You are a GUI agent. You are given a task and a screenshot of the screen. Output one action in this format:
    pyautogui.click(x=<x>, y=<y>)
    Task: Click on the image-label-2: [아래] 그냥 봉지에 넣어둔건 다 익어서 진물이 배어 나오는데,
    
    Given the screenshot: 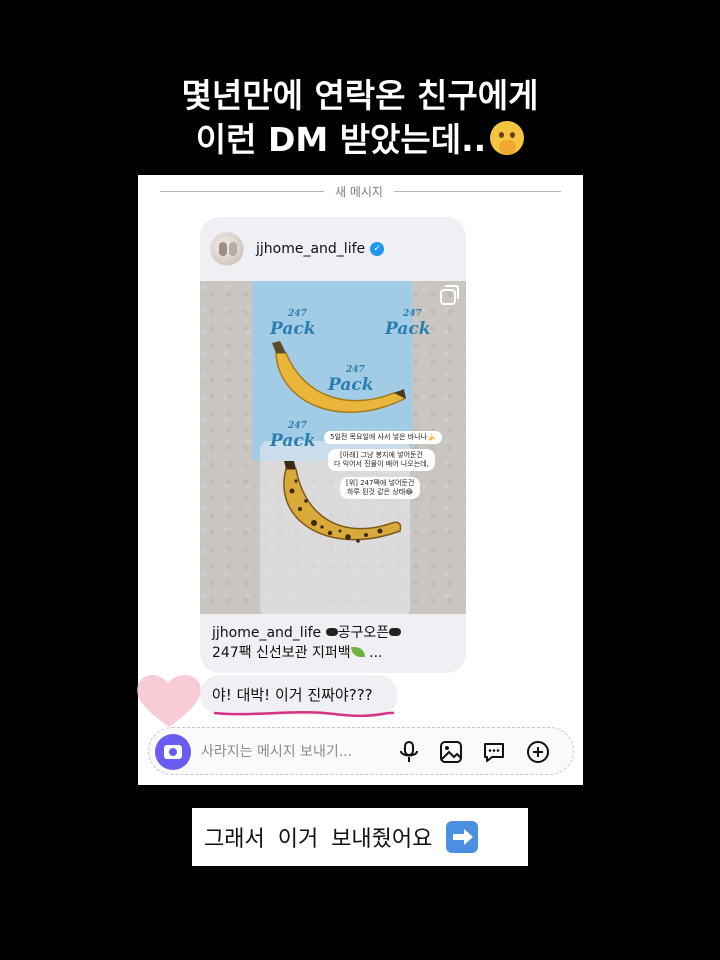 What is the action you would take?
    pyautogui.click(x=381, y=460)
    